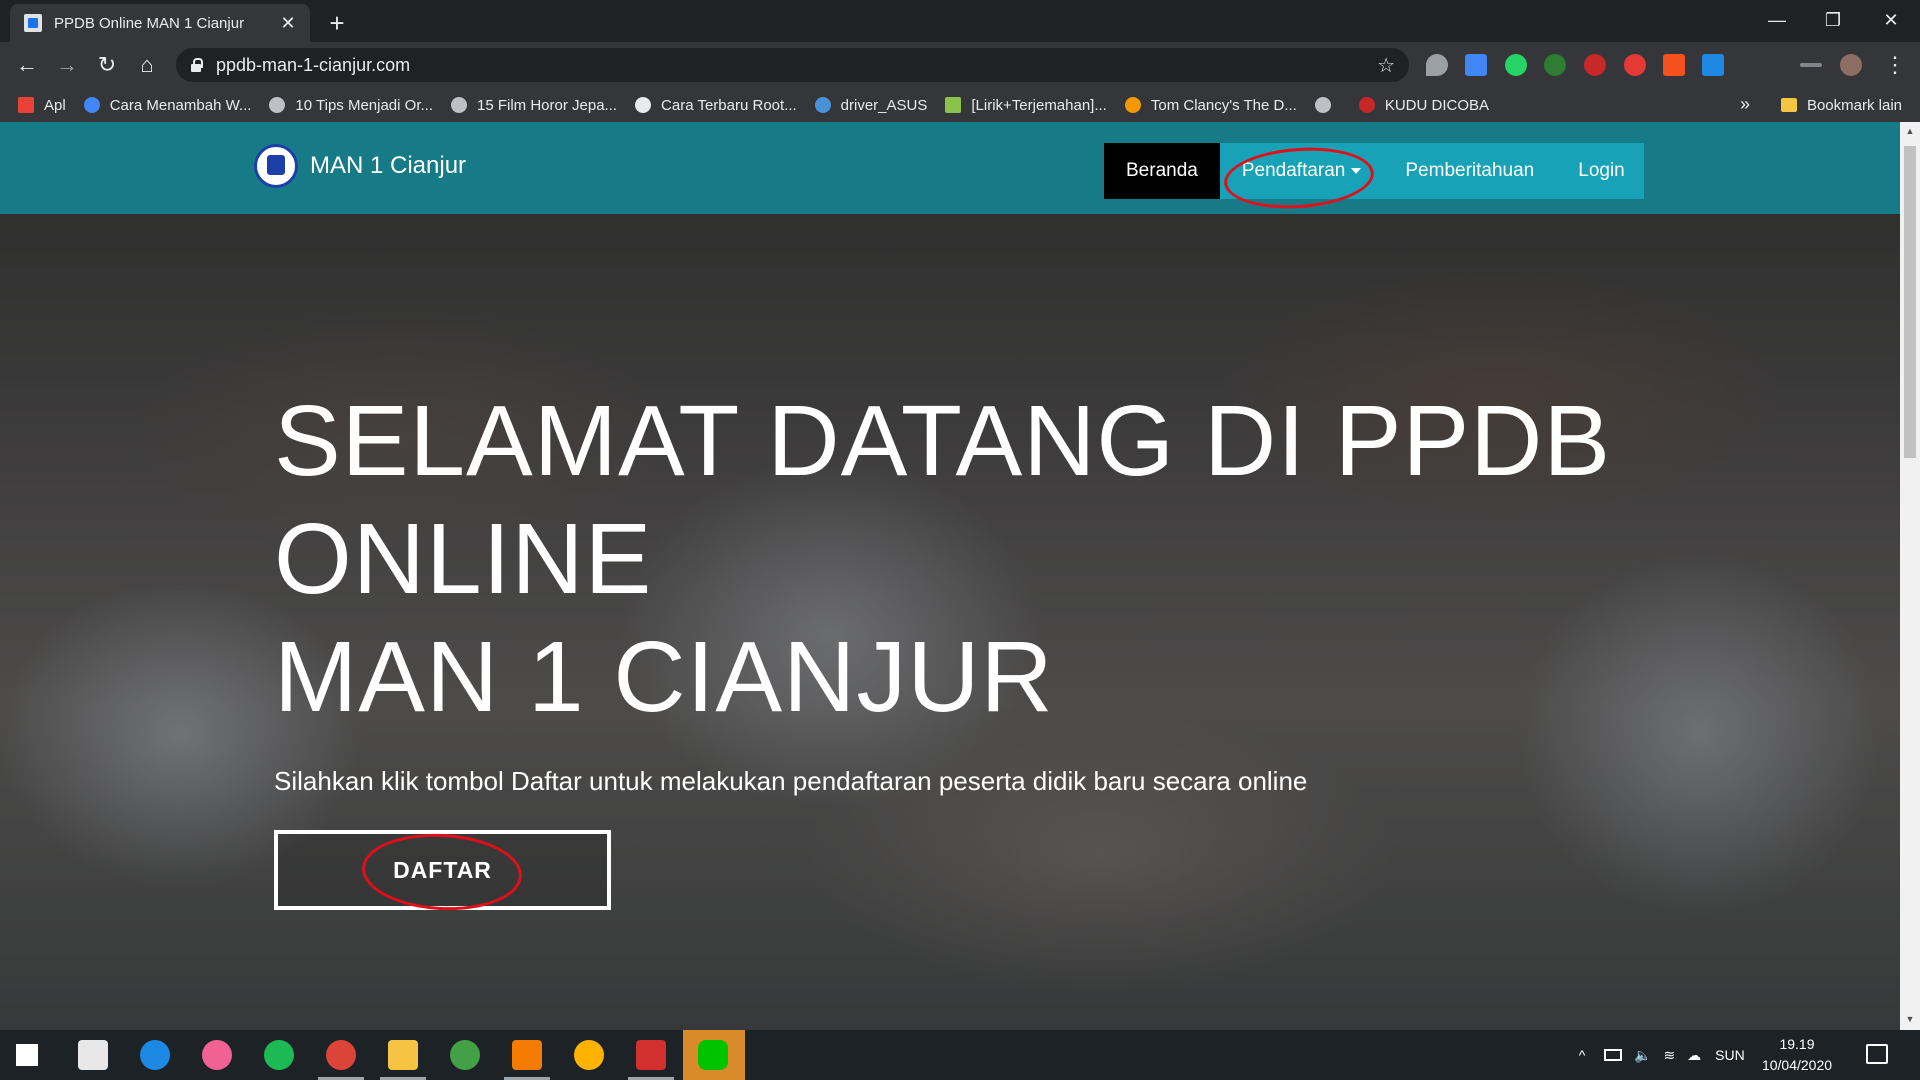 The height and width of the screenshot is (1080, 1920). I want to click on clock-date: 10/04/2020, so click(1797, 1065).